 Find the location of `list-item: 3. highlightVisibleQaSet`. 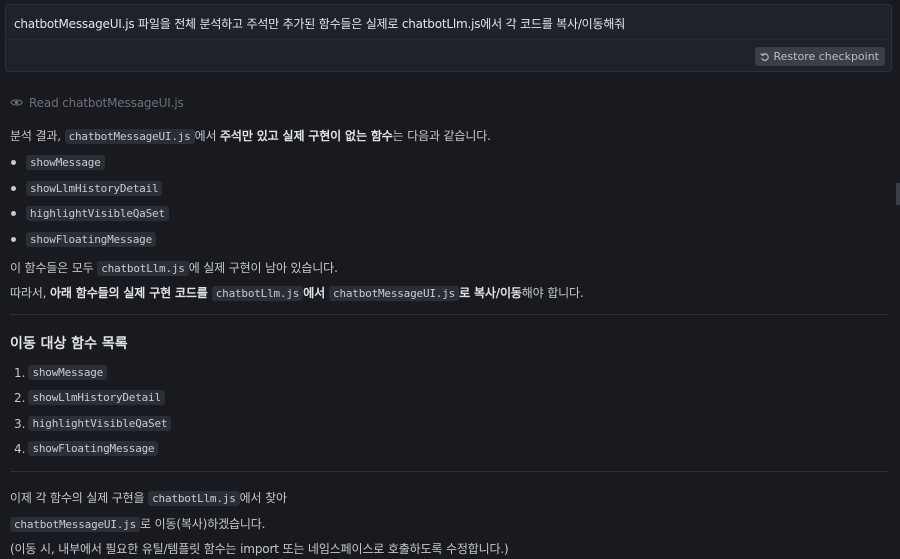

list-item: 3. highlightVisibleQaSet is located at coordinates (93, 423).